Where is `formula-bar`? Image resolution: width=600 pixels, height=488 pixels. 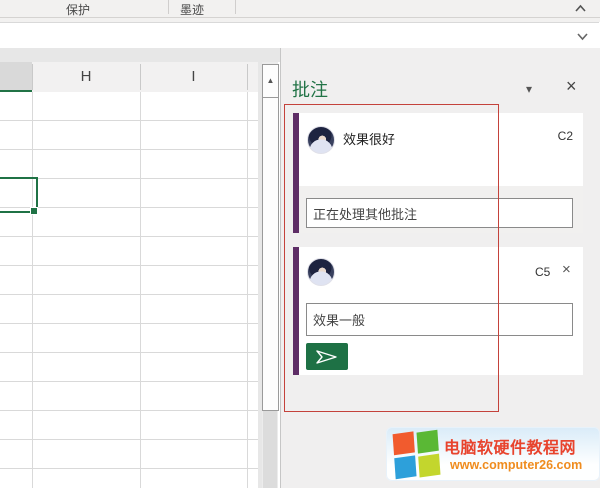
formula-bar is located at coordinates (299, 35).